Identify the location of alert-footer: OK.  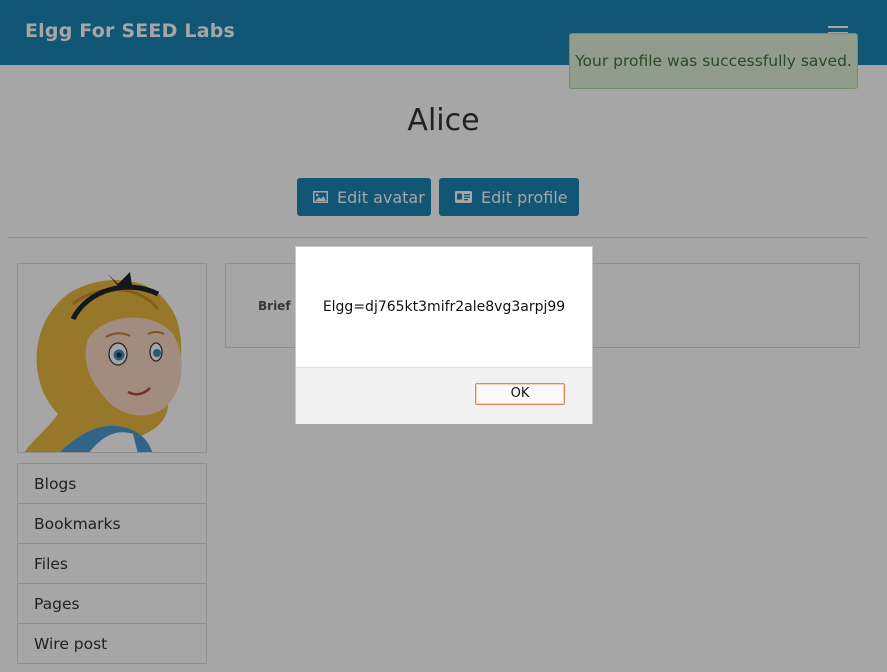
(444, 395).